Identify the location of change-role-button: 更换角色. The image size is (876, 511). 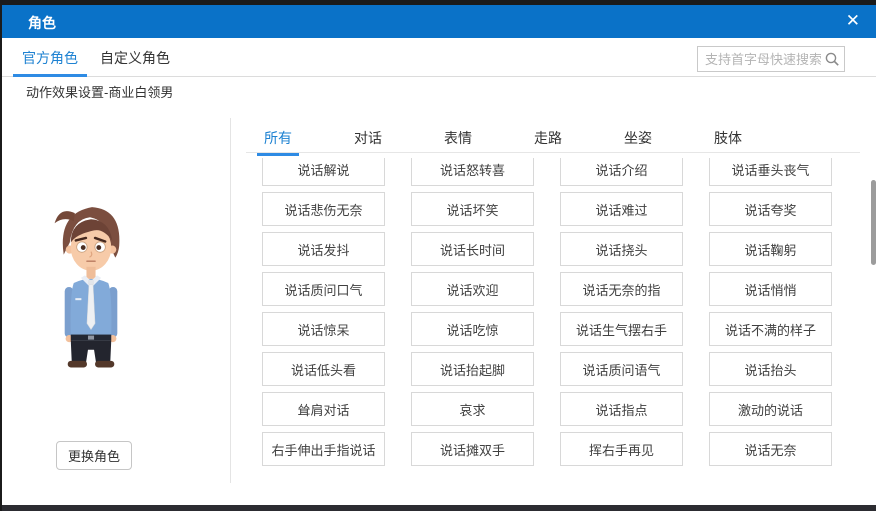
(94, 455).